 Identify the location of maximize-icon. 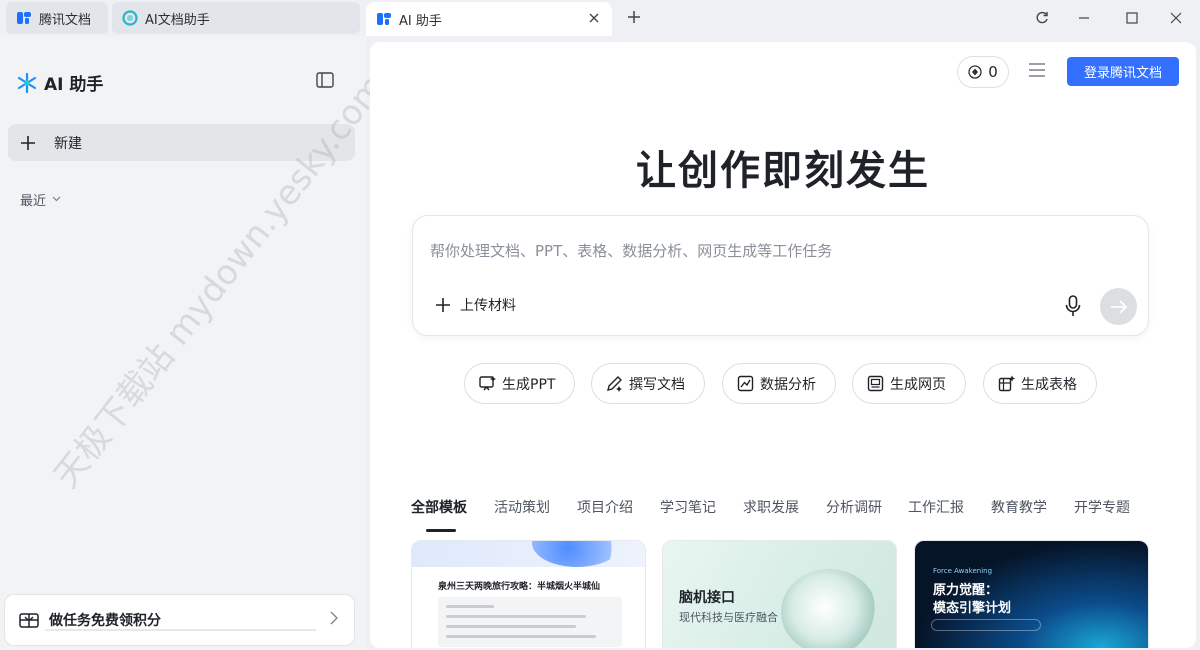
(1132, 18).